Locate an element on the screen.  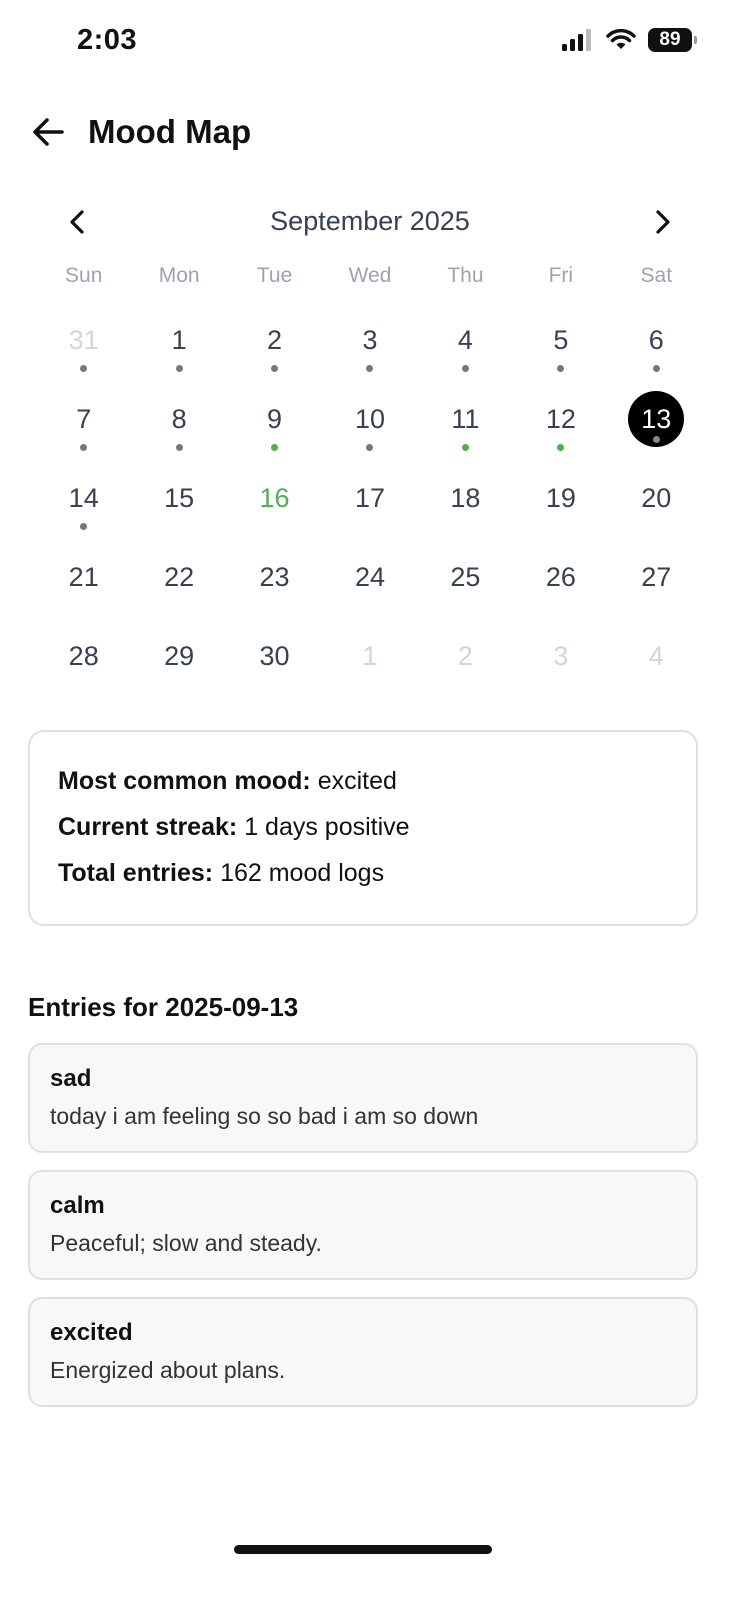
calendar-day-number: 14 is located at coordinates (83, 497).